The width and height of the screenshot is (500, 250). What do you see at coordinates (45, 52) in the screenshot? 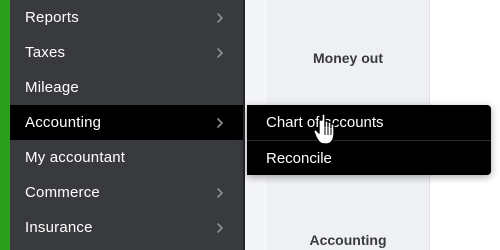
I see `sidebar-item-label: Taxes` at bounding box center [45, 52].